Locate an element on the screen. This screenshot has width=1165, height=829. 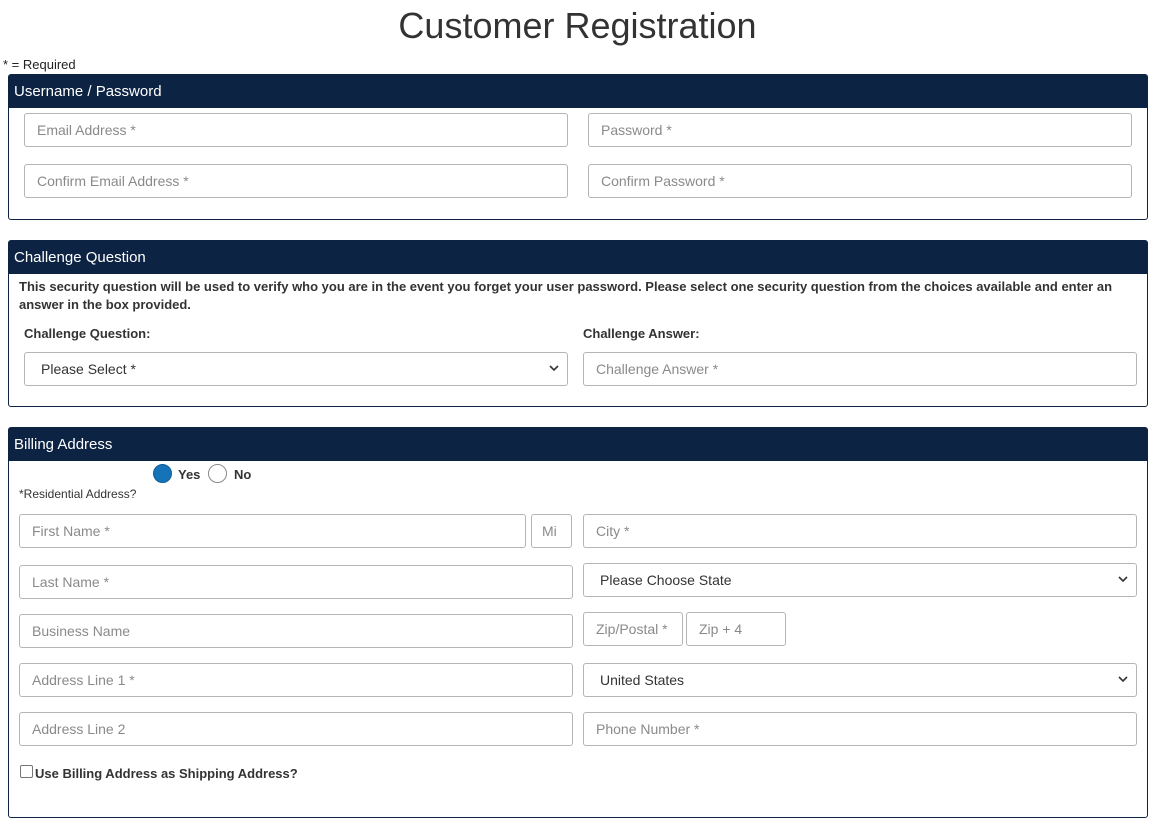
billing-header: Billing Address is located at coordinates (578, 444).